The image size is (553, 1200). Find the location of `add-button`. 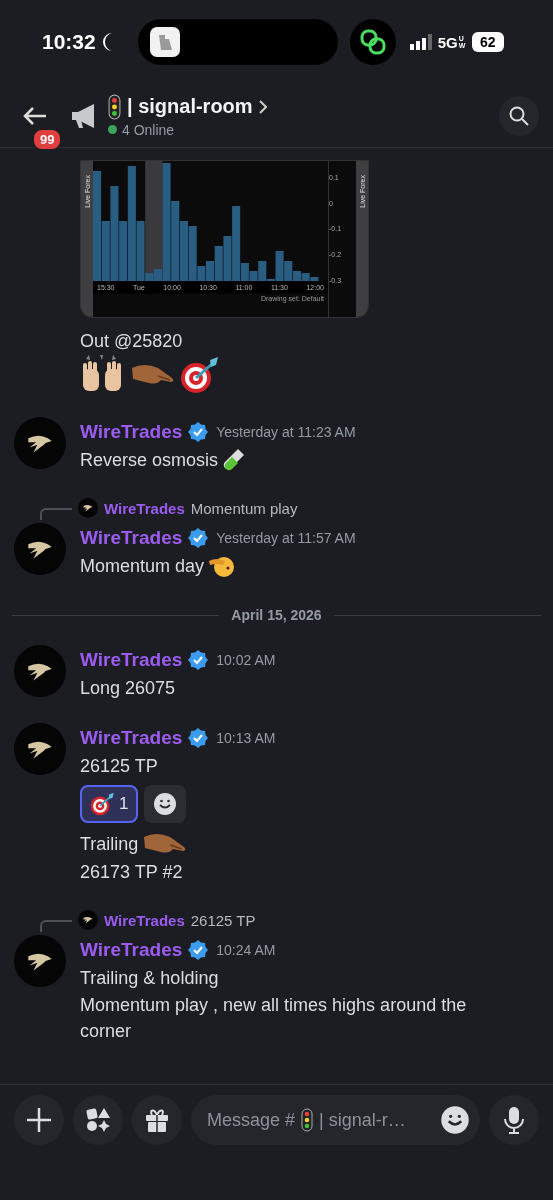

add-button is located at coordinates (39, 1120).